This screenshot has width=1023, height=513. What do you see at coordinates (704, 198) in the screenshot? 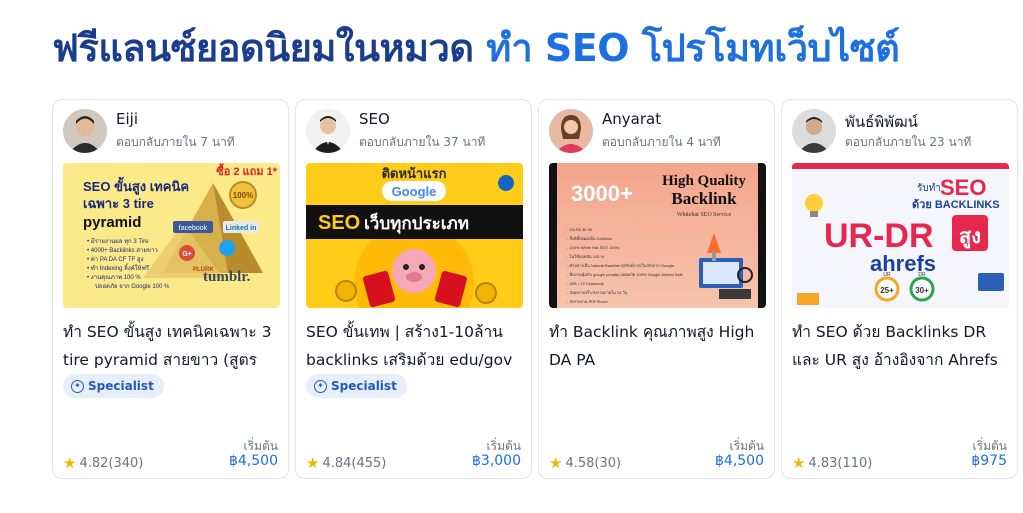
I see `thumb-backlink: Backlink` at bounding box center [704, 198].